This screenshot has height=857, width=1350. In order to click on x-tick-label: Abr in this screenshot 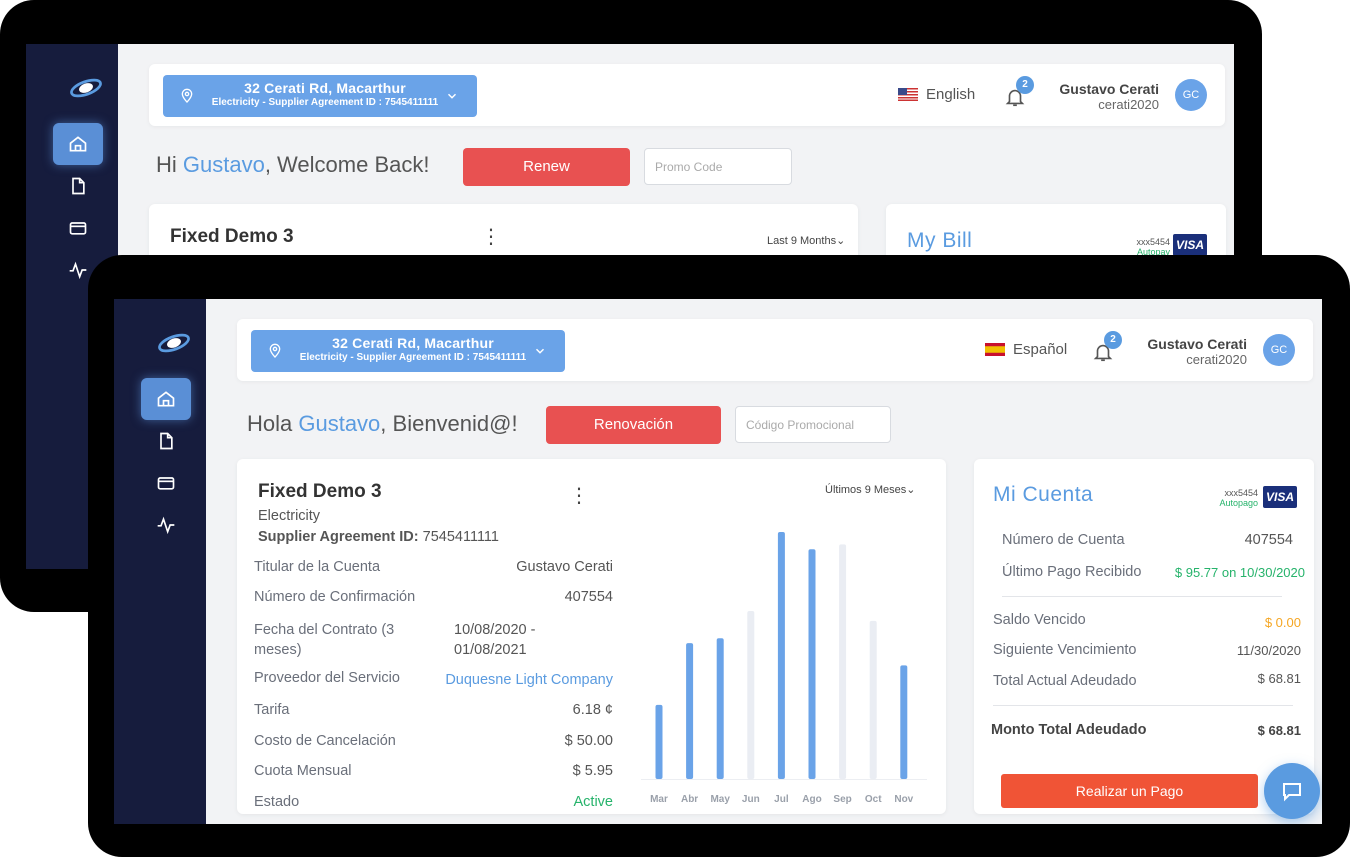, I will do `click(689, 799)`.